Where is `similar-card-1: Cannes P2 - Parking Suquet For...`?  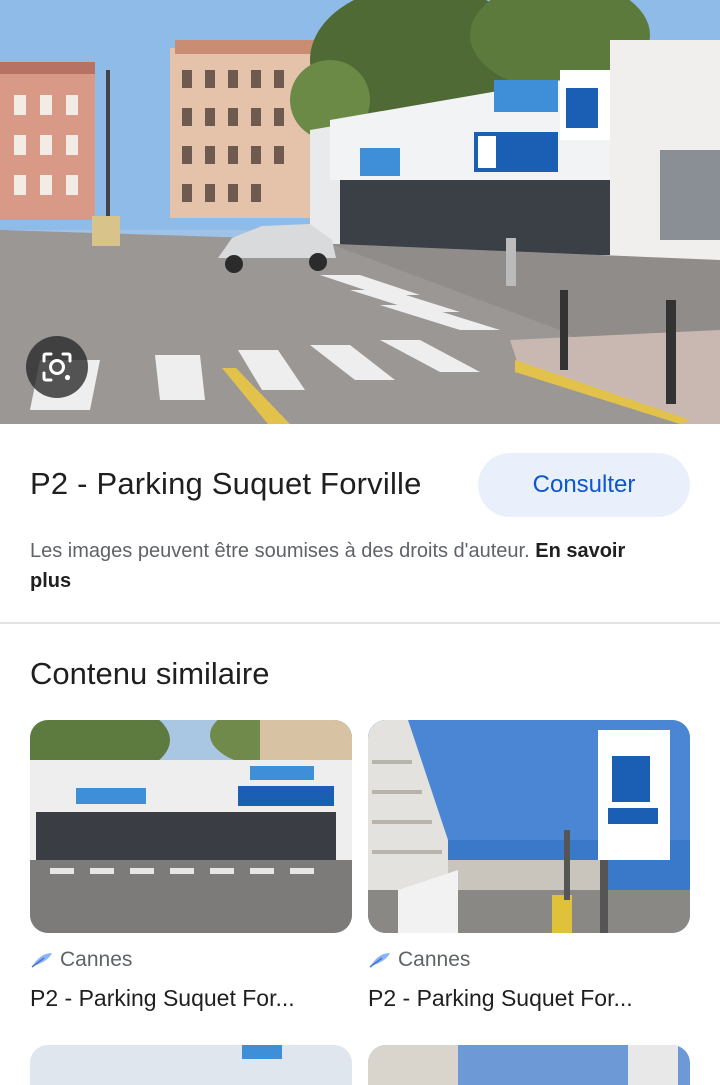 similar-card-1: Cannes P2 - Parking Suquet For... is located at coordinates (191, 866).